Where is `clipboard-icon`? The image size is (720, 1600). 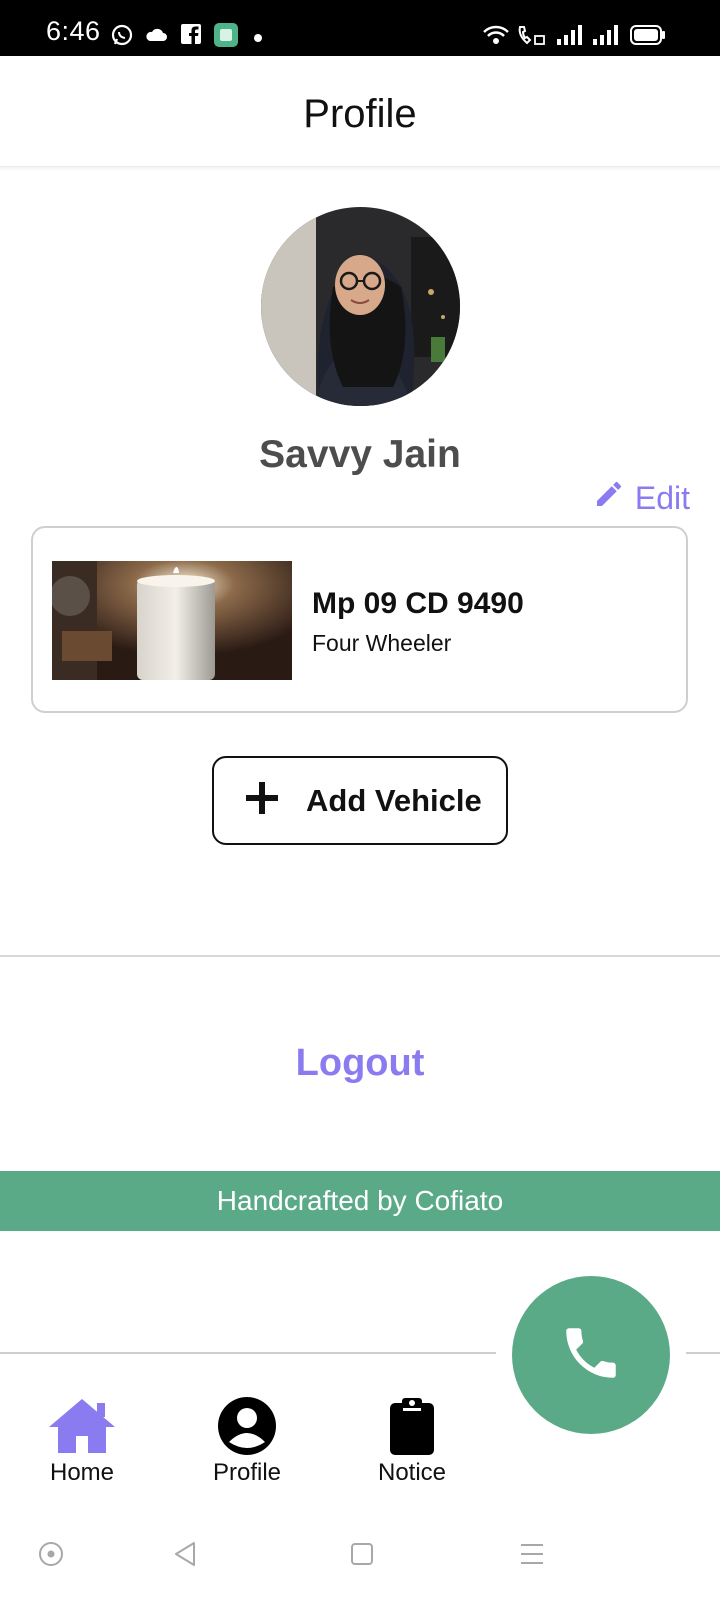
clipboard-icon is located at coordinates (412, 1426).